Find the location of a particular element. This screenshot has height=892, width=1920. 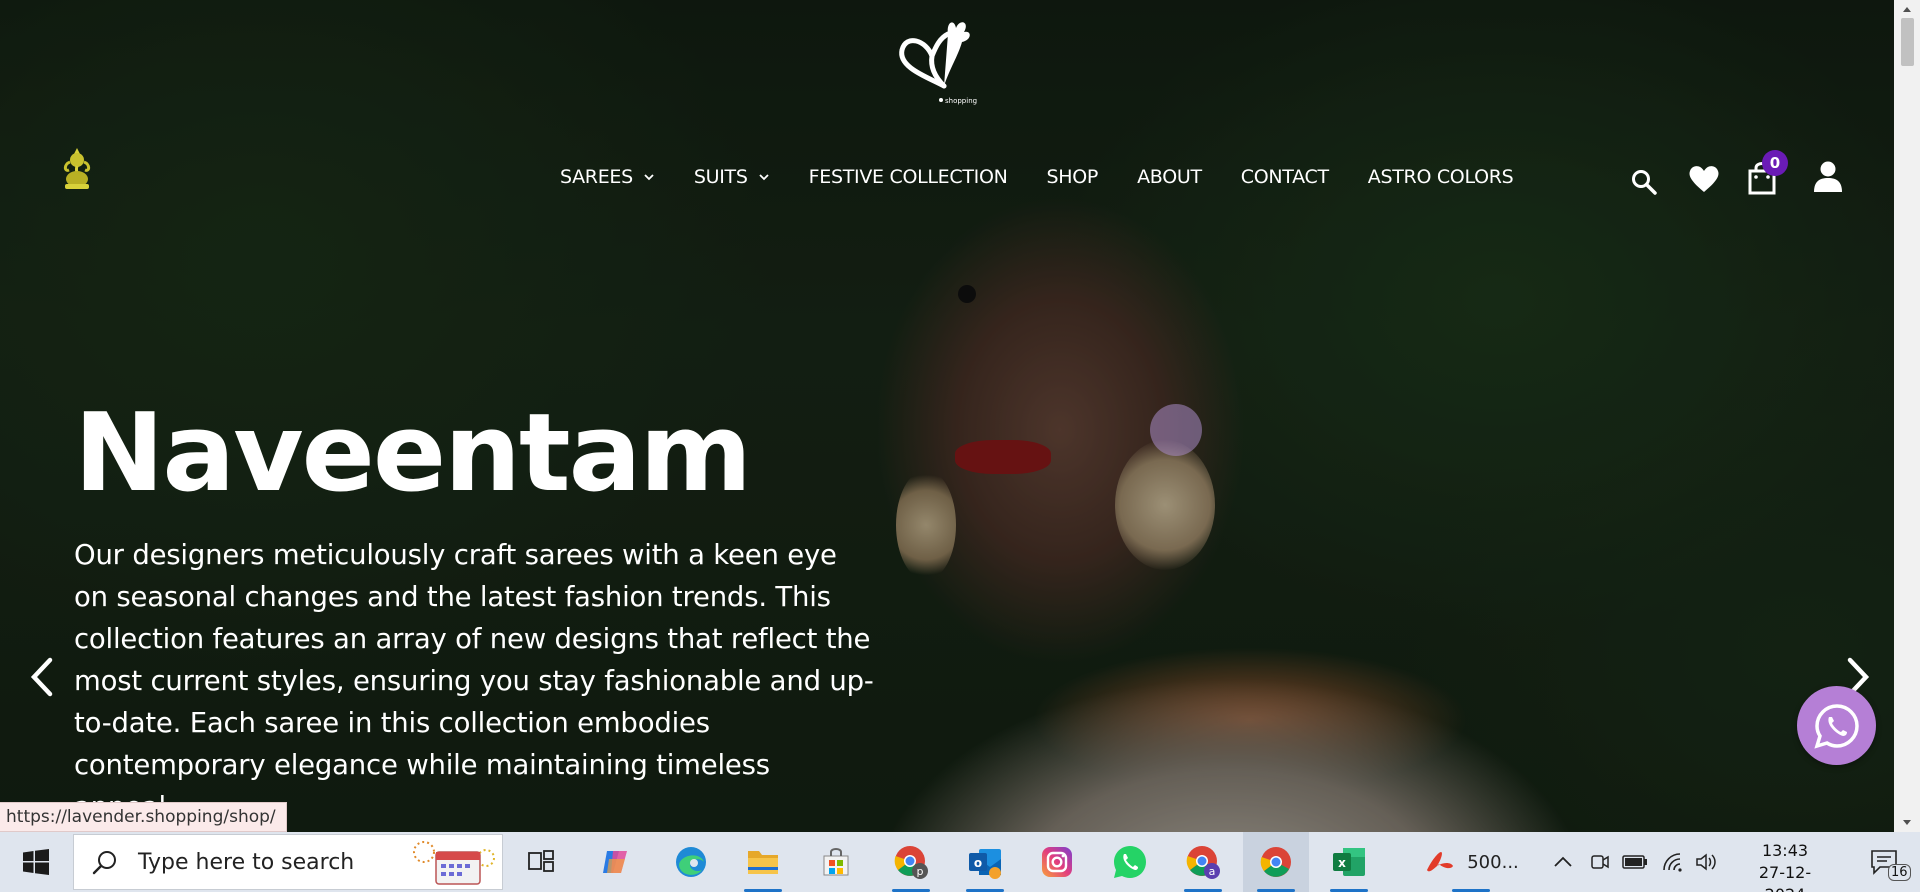

chrome-icon: p is located at coordinates (911, 862).